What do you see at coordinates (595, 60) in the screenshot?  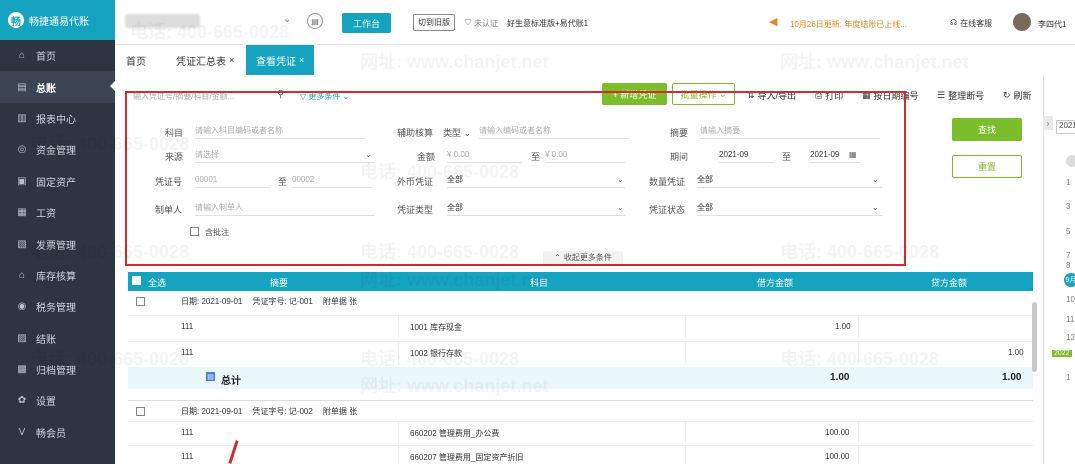 I see `tab-bar: 首页 凭证汇总表 × 查看凭证 ×` at bounding box center [595, 60].